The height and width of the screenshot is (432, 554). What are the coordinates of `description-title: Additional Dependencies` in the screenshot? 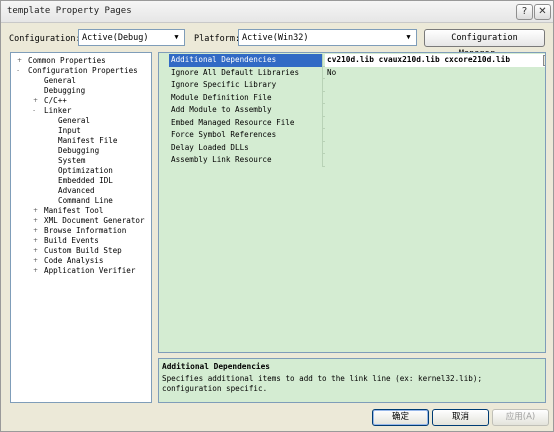 It's located at (216, 366).